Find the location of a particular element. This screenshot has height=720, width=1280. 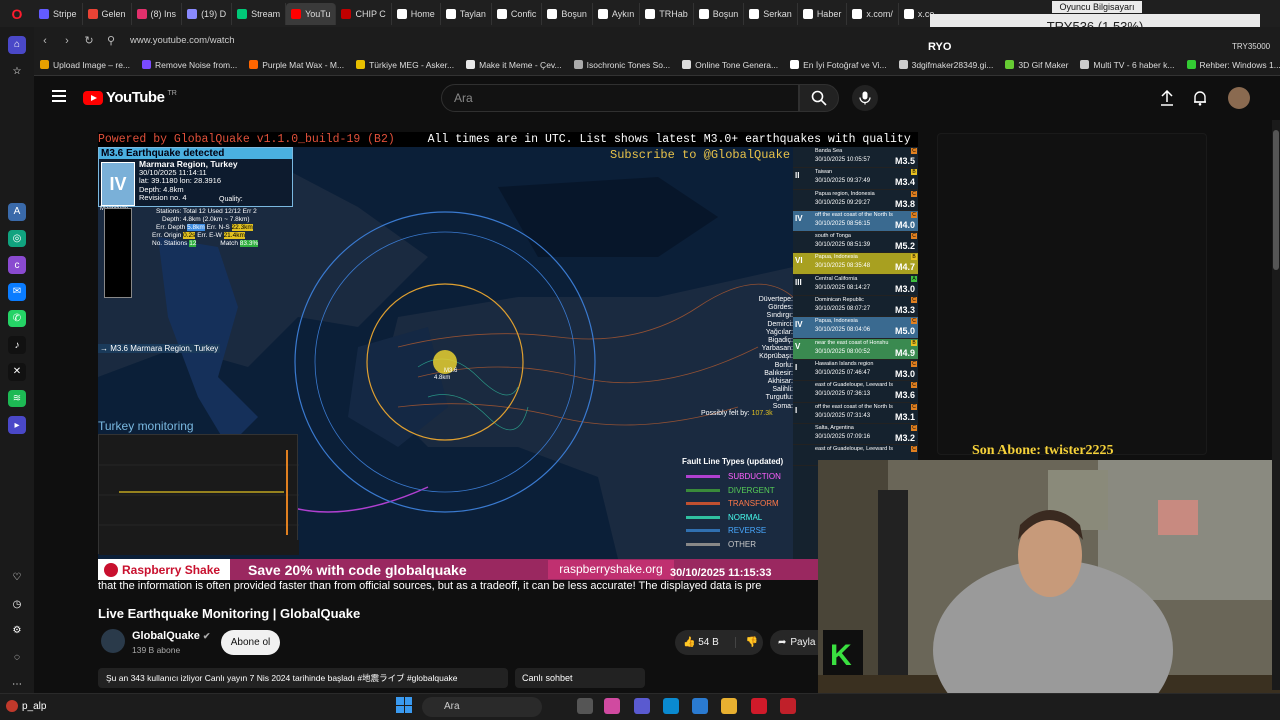

browser-tab: Serkan is located at coordinates (771, 13).